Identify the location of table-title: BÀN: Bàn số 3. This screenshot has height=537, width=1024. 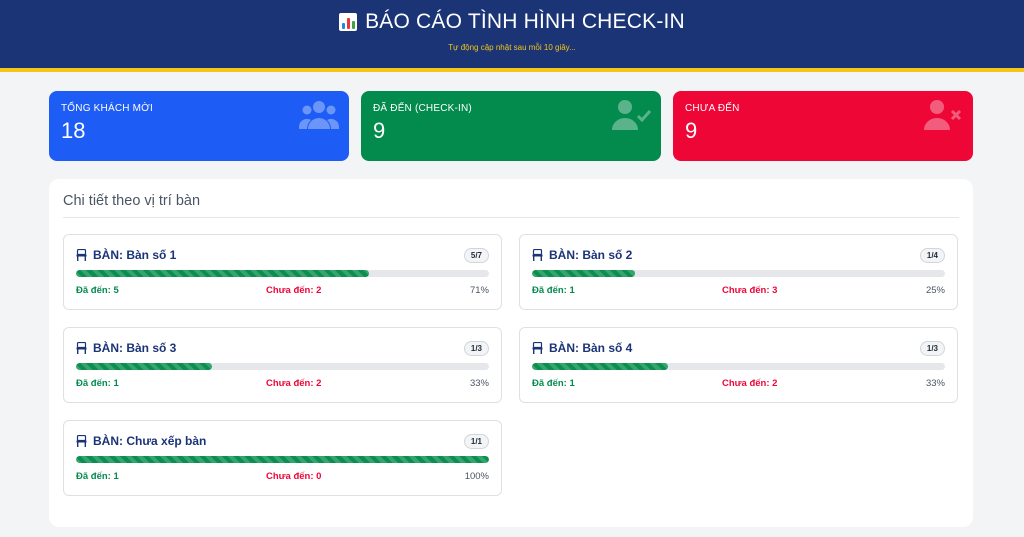
(135, 348).